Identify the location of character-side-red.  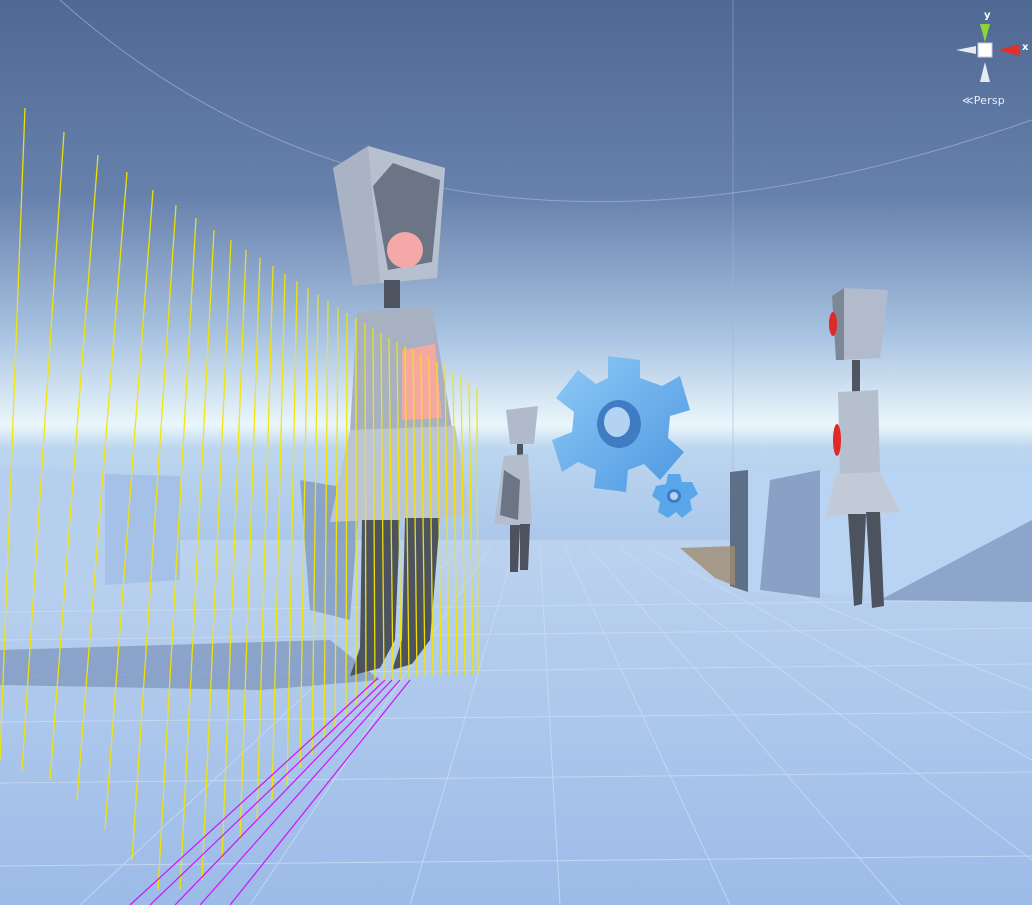
(837, 440).